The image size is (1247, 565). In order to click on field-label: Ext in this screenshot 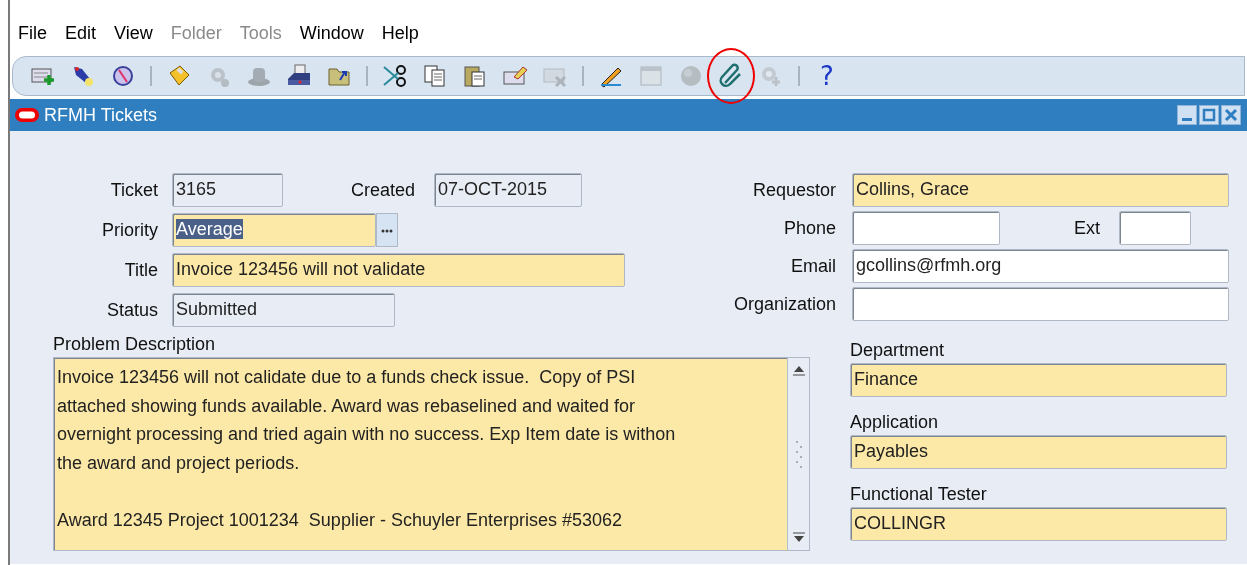, I will do `click(1086, 228)`.